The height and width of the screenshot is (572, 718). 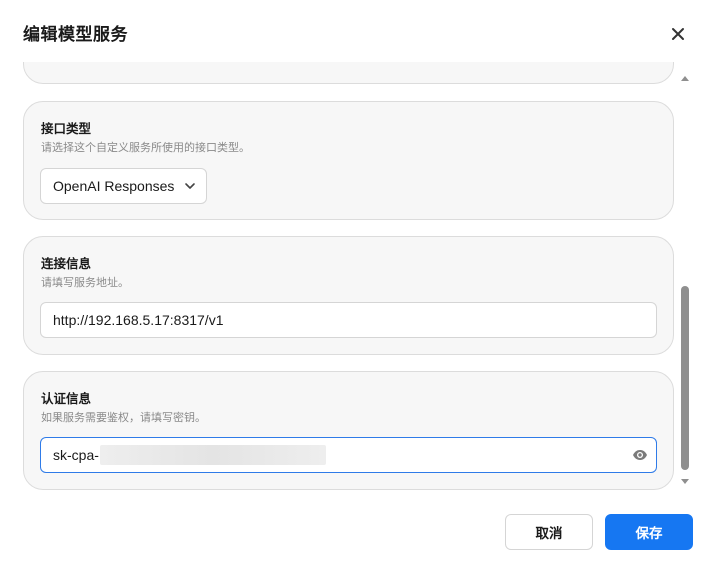 What do you see at coordinates (76, 455) in the screenshot?
I see `api-key-visible-prefix: sk-cpa-` at bounding box center [76, 455].